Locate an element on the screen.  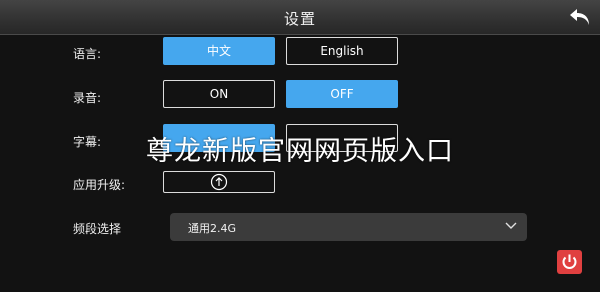
recording-label: 录音: is located at coordinates (87, 98).